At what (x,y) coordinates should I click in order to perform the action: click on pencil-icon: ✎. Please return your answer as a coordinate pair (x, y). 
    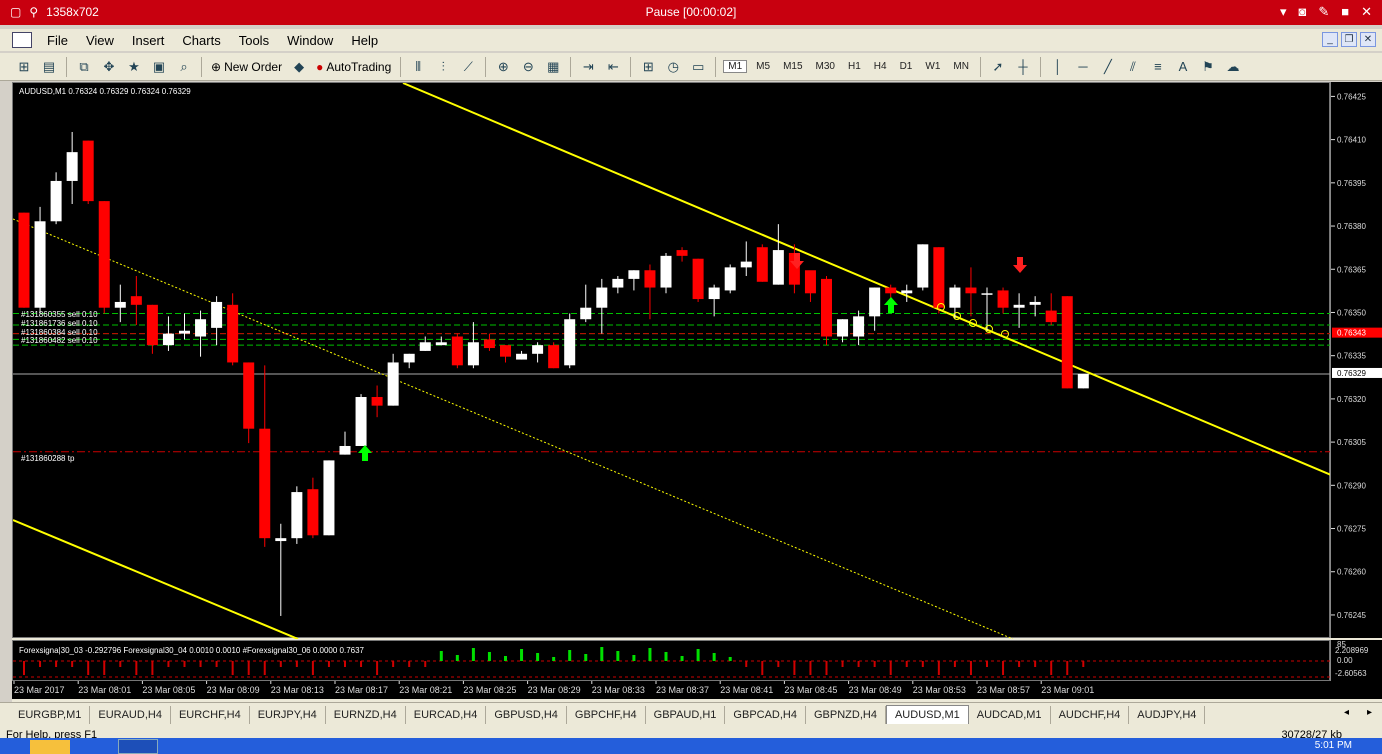
    Looking at the image, I should click on (1323, 12).